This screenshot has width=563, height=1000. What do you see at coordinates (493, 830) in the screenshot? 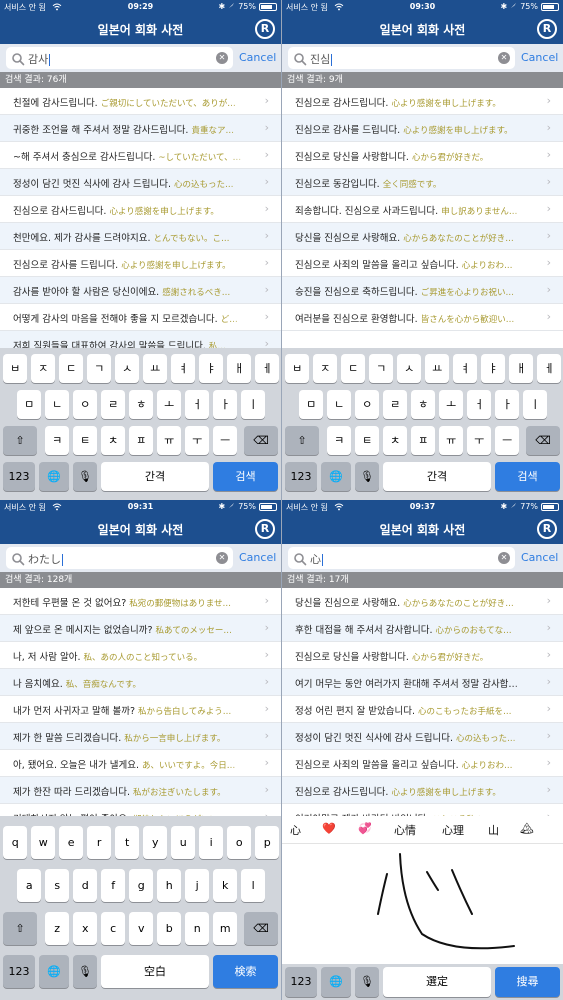
I see `candidate-item: 山` at bounding box center [493, 830].